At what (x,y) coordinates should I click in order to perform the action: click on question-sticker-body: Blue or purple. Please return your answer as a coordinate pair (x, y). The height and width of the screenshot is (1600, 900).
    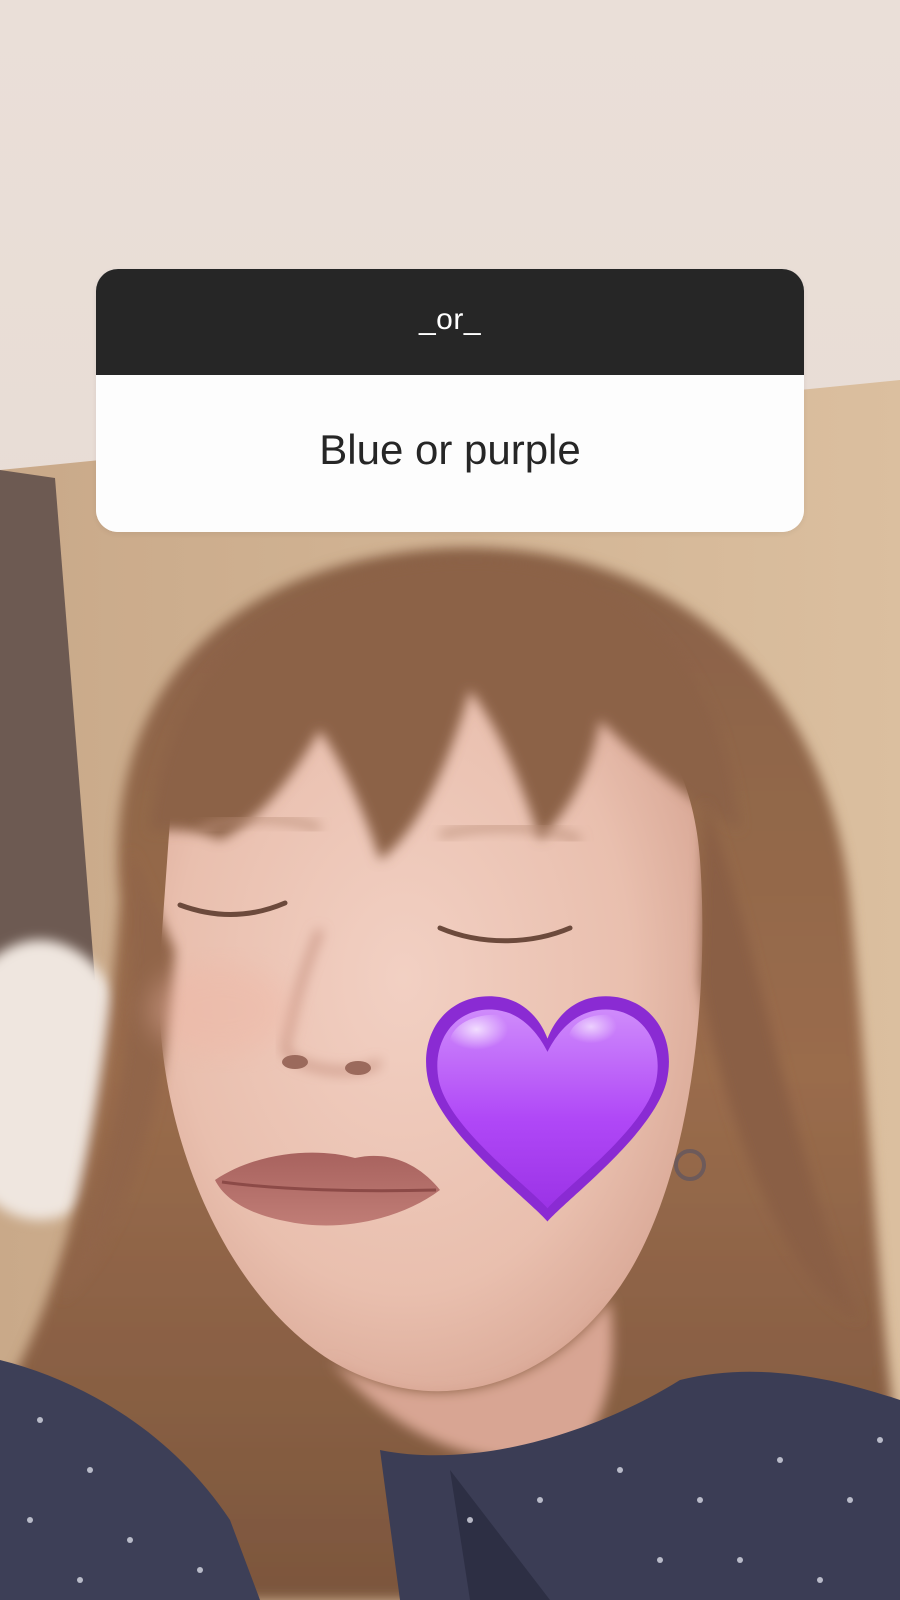
    Looking at the image, I should click on (450, 453).